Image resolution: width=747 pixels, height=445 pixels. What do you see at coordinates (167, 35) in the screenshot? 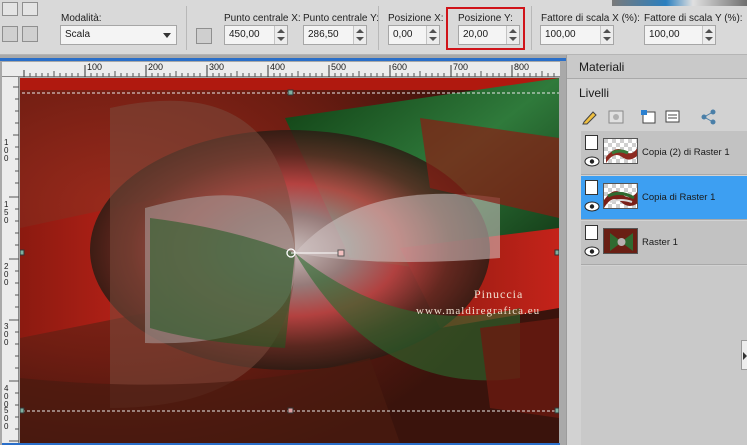
I see `chevron-down-icon` at bounding box center [167, 35].